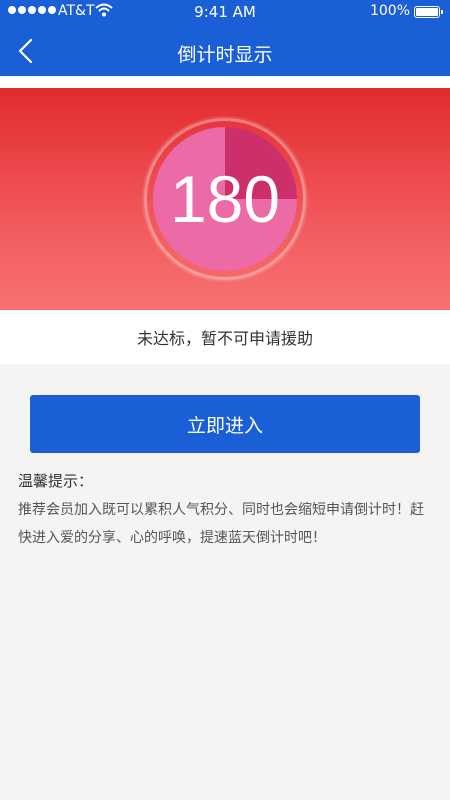  Describe the element at coordinates (56, 481) in the screenshot. I see `tips-title: 温馨提示：` at that location.